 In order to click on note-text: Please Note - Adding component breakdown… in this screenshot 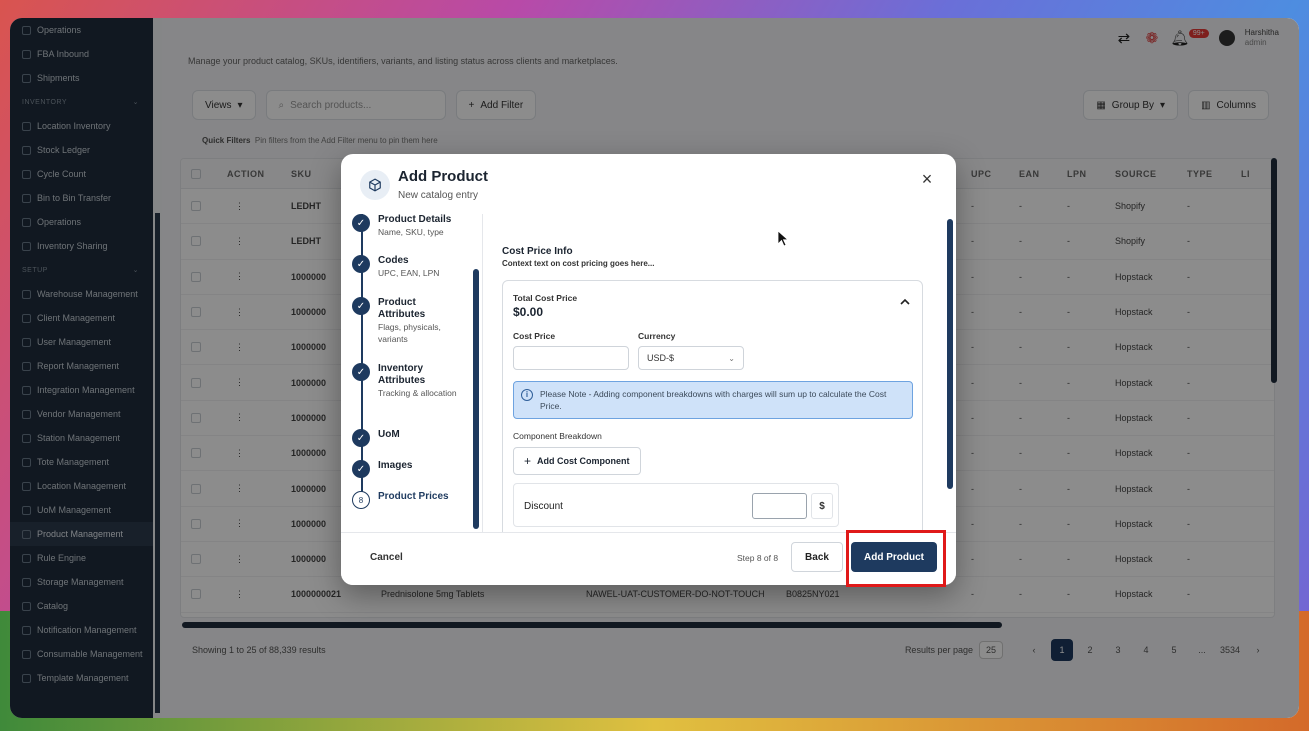, I will do `click(713, 400)`.